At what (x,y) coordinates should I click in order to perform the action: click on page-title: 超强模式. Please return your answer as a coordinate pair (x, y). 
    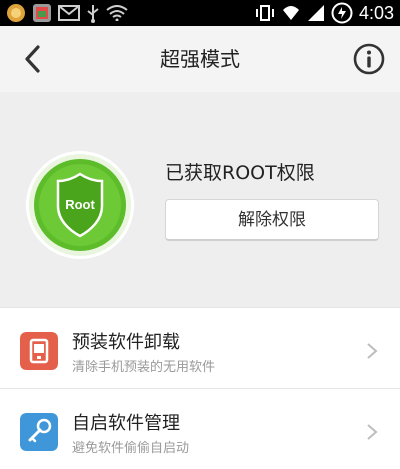
    Looking at the image, I should click on (200, 59).